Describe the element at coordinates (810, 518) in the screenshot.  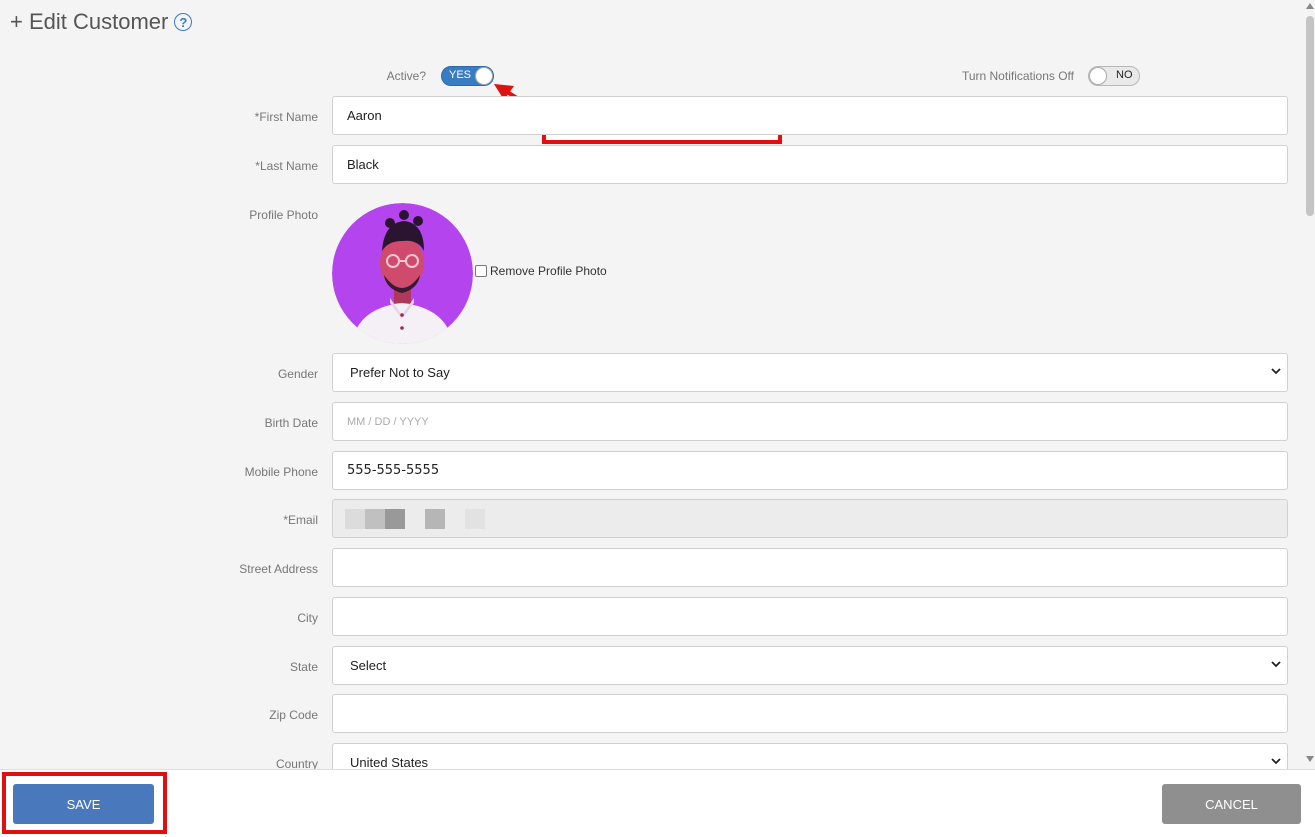
I see `email-field` at that location.